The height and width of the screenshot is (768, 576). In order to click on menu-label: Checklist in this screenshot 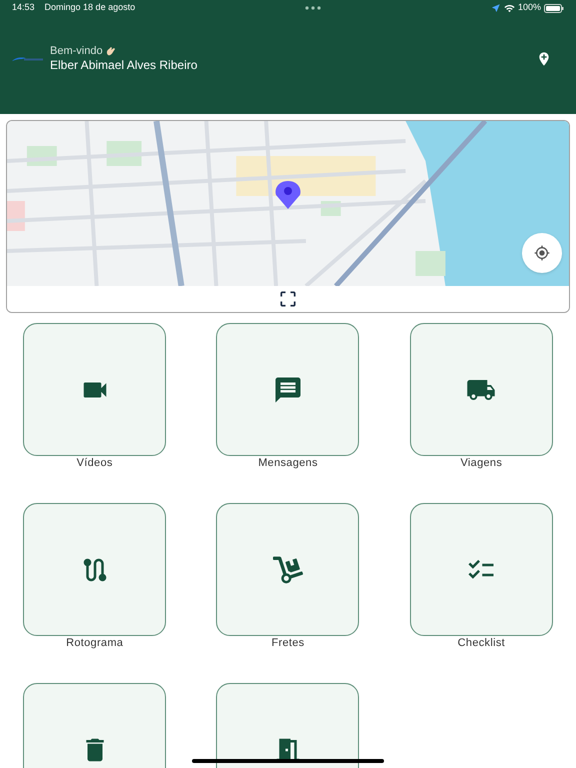, I will do `click(481, 643)`.